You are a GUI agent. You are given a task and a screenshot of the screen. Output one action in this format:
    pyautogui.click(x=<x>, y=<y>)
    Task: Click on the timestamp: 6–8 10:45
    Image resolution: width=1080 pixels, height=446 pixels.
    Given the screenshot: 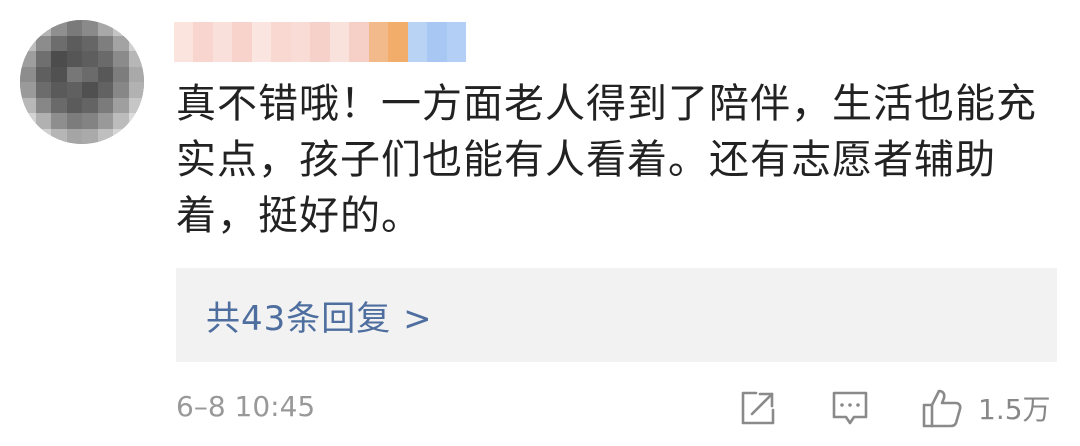 What is the action you would take?
    pyautogui.click(x=246, y=406)
    